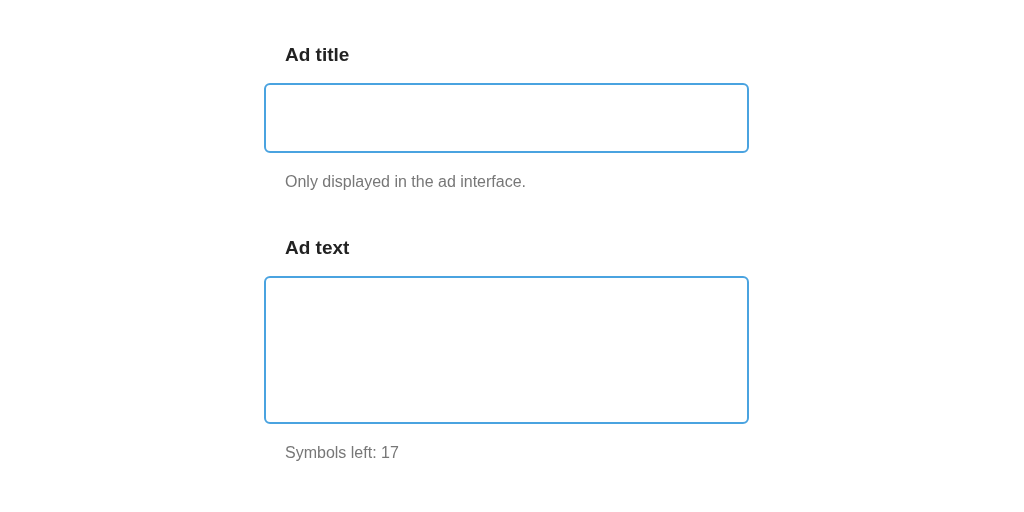 This screenshot has width=1024, height=512. What do you see at coordinates (506, 118) in the screenshot?
I see `text-field` at bounding box center [506, 118].